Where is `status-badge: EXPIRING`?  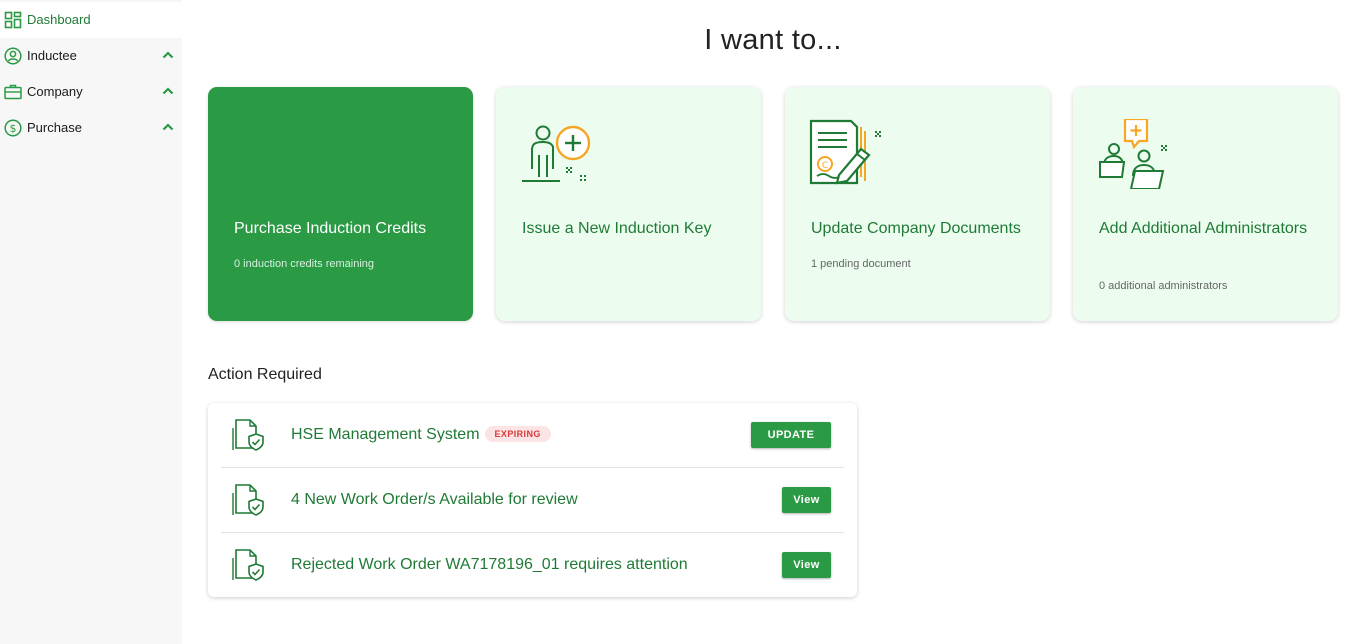 status-badge: EXPIRING is located at coordinates (517, 434).